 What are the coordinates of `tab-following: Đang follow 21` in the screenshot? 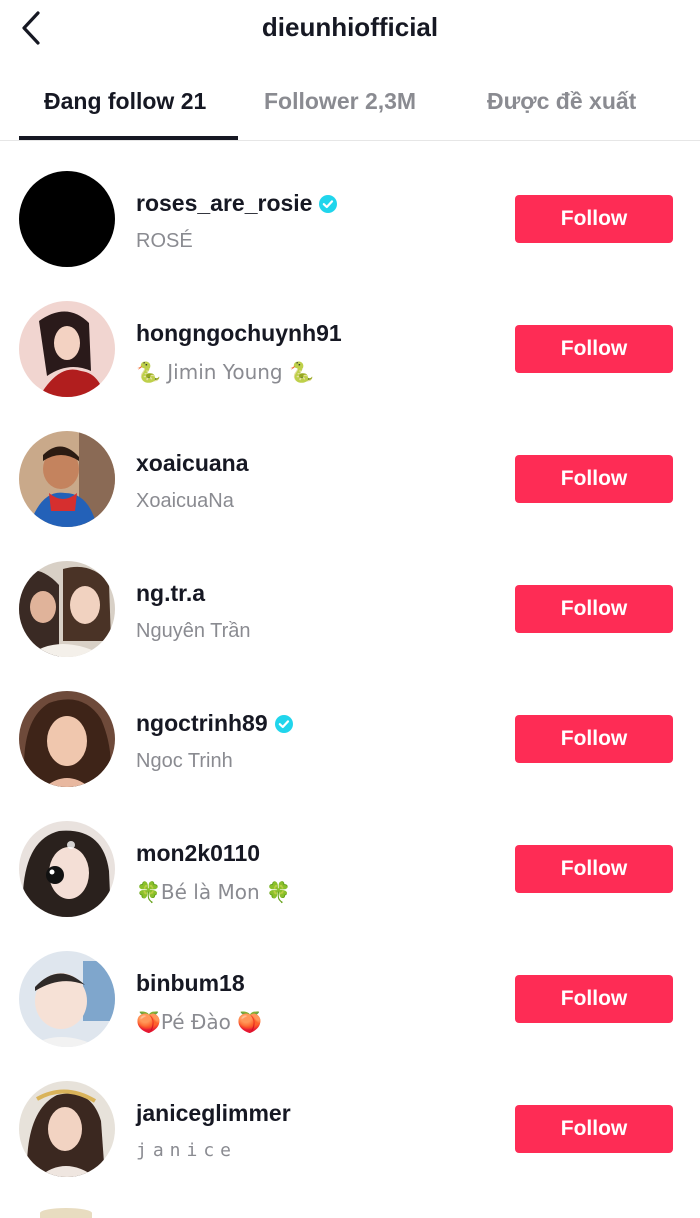 It's located at (125, 101).